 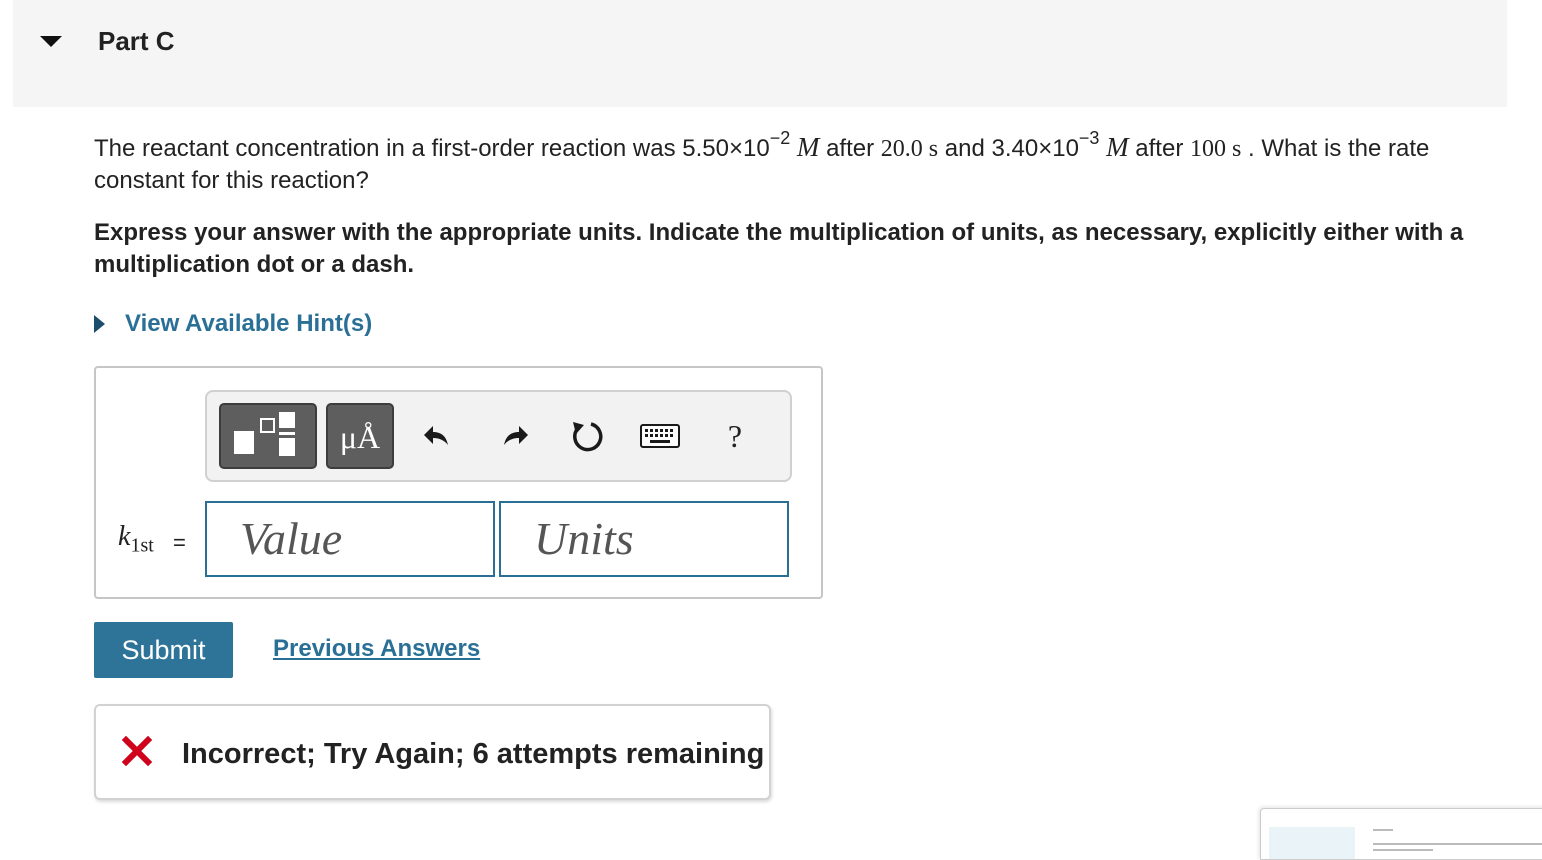 I want to click on incorrect-x-icon, so click(x=137, y=751).